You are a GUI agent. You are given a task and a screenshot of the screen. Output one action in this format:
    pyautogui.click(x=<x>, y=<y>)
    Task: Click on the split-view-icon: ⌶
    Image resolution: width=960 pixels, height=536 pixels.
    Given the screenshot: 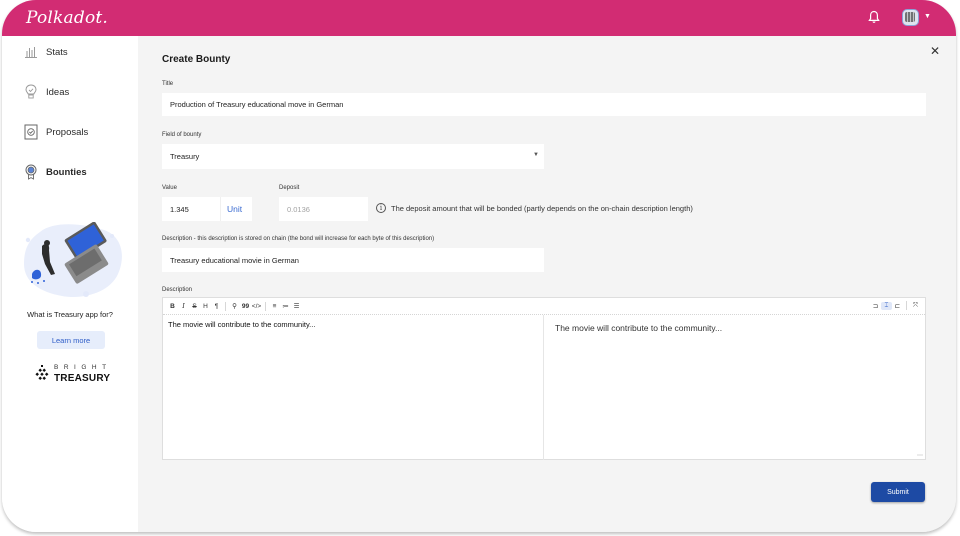 What is the action you would take?
    pyautogui.click(x=886, y=305)
    